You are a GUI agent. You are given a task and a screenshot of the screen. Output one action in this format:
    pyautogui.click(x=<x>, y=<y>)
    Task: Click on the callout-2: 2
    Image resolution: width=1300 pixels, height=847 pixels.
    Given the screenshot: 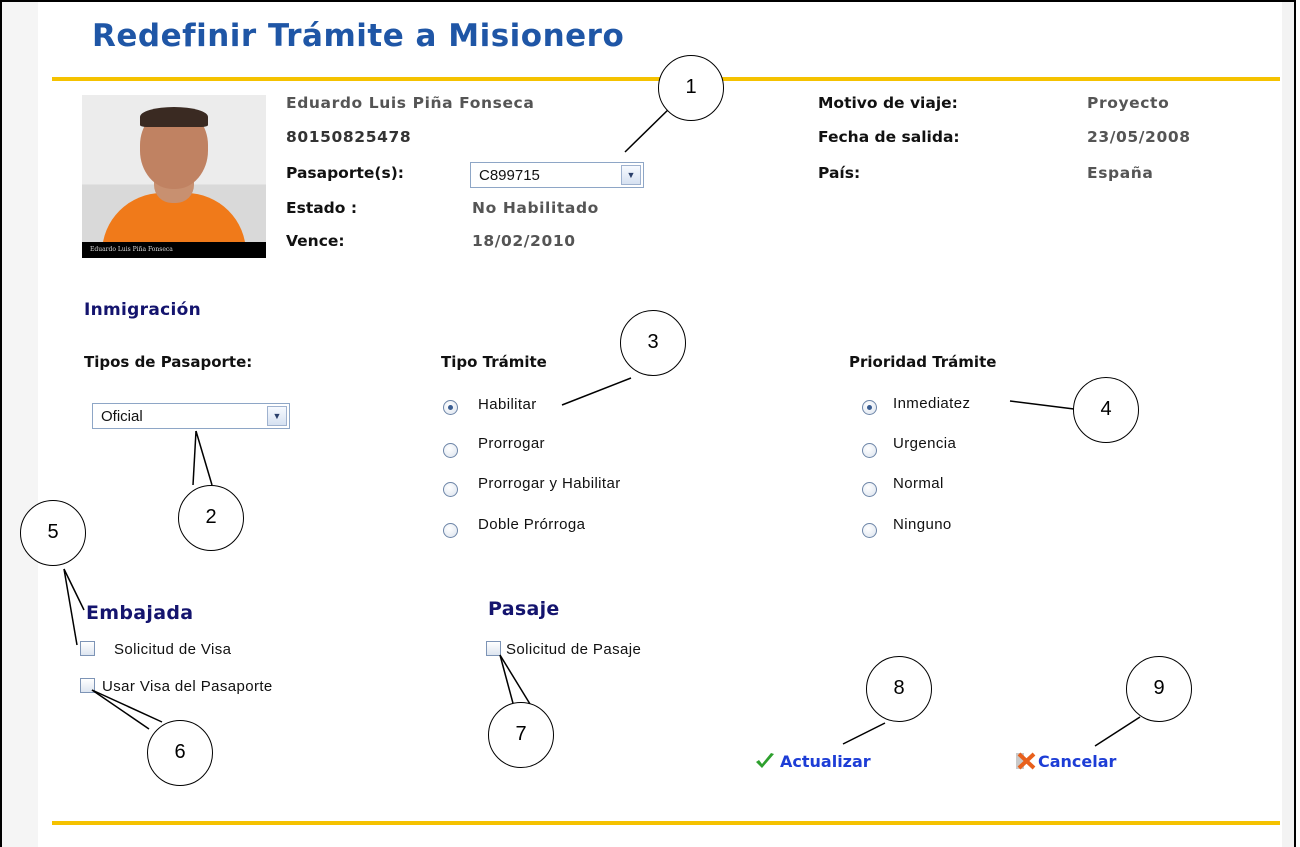 What is the action you would take?
    pyautogui.click(x=211, y=518)
    